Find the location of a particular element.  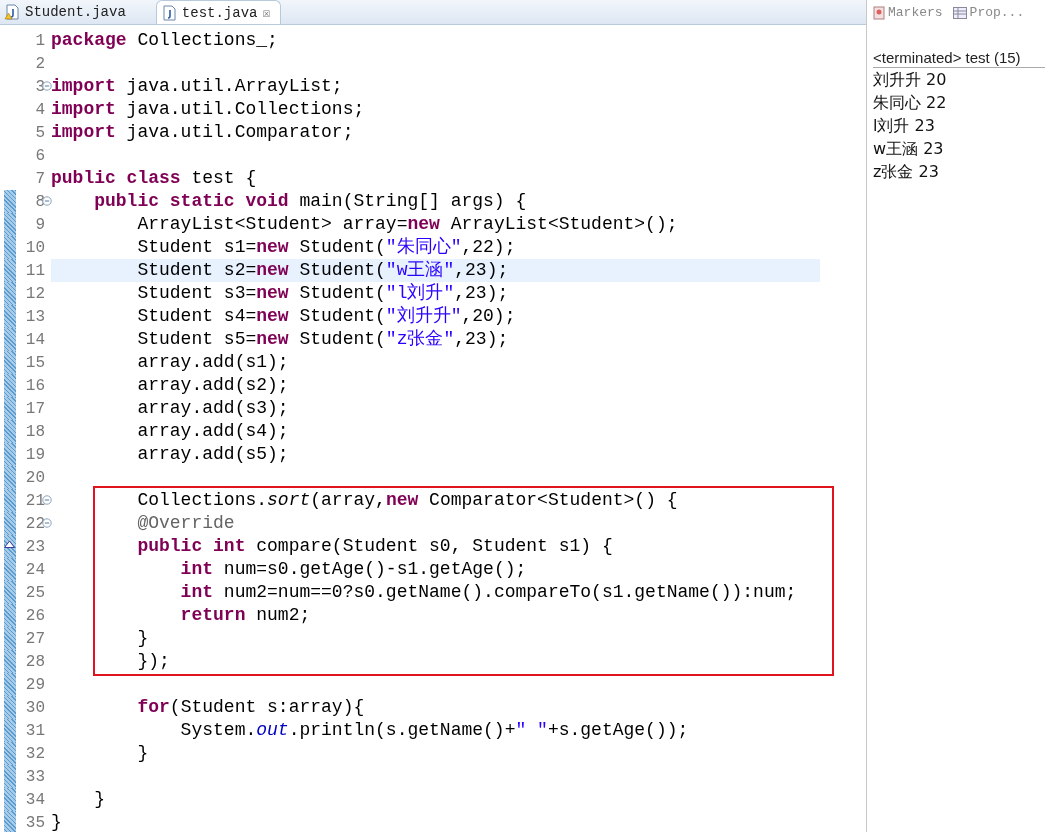

code-line: array.add(s3); is located at coordinates (213, 408).